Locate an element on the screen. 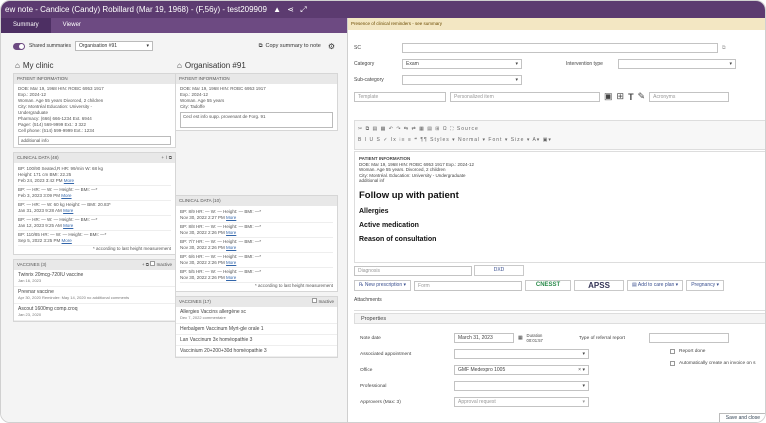 Image resolution: width=766 pixels, height=423 pixels. duration-block: Duration 00:01:57 is located at coordinates (535, 338).